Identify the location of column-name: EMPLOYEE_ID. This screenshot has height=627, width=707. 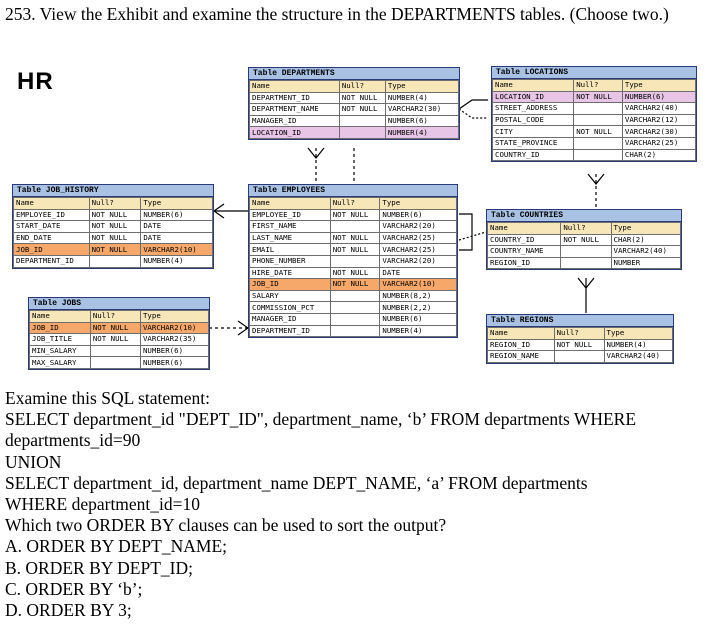
(51, 215).